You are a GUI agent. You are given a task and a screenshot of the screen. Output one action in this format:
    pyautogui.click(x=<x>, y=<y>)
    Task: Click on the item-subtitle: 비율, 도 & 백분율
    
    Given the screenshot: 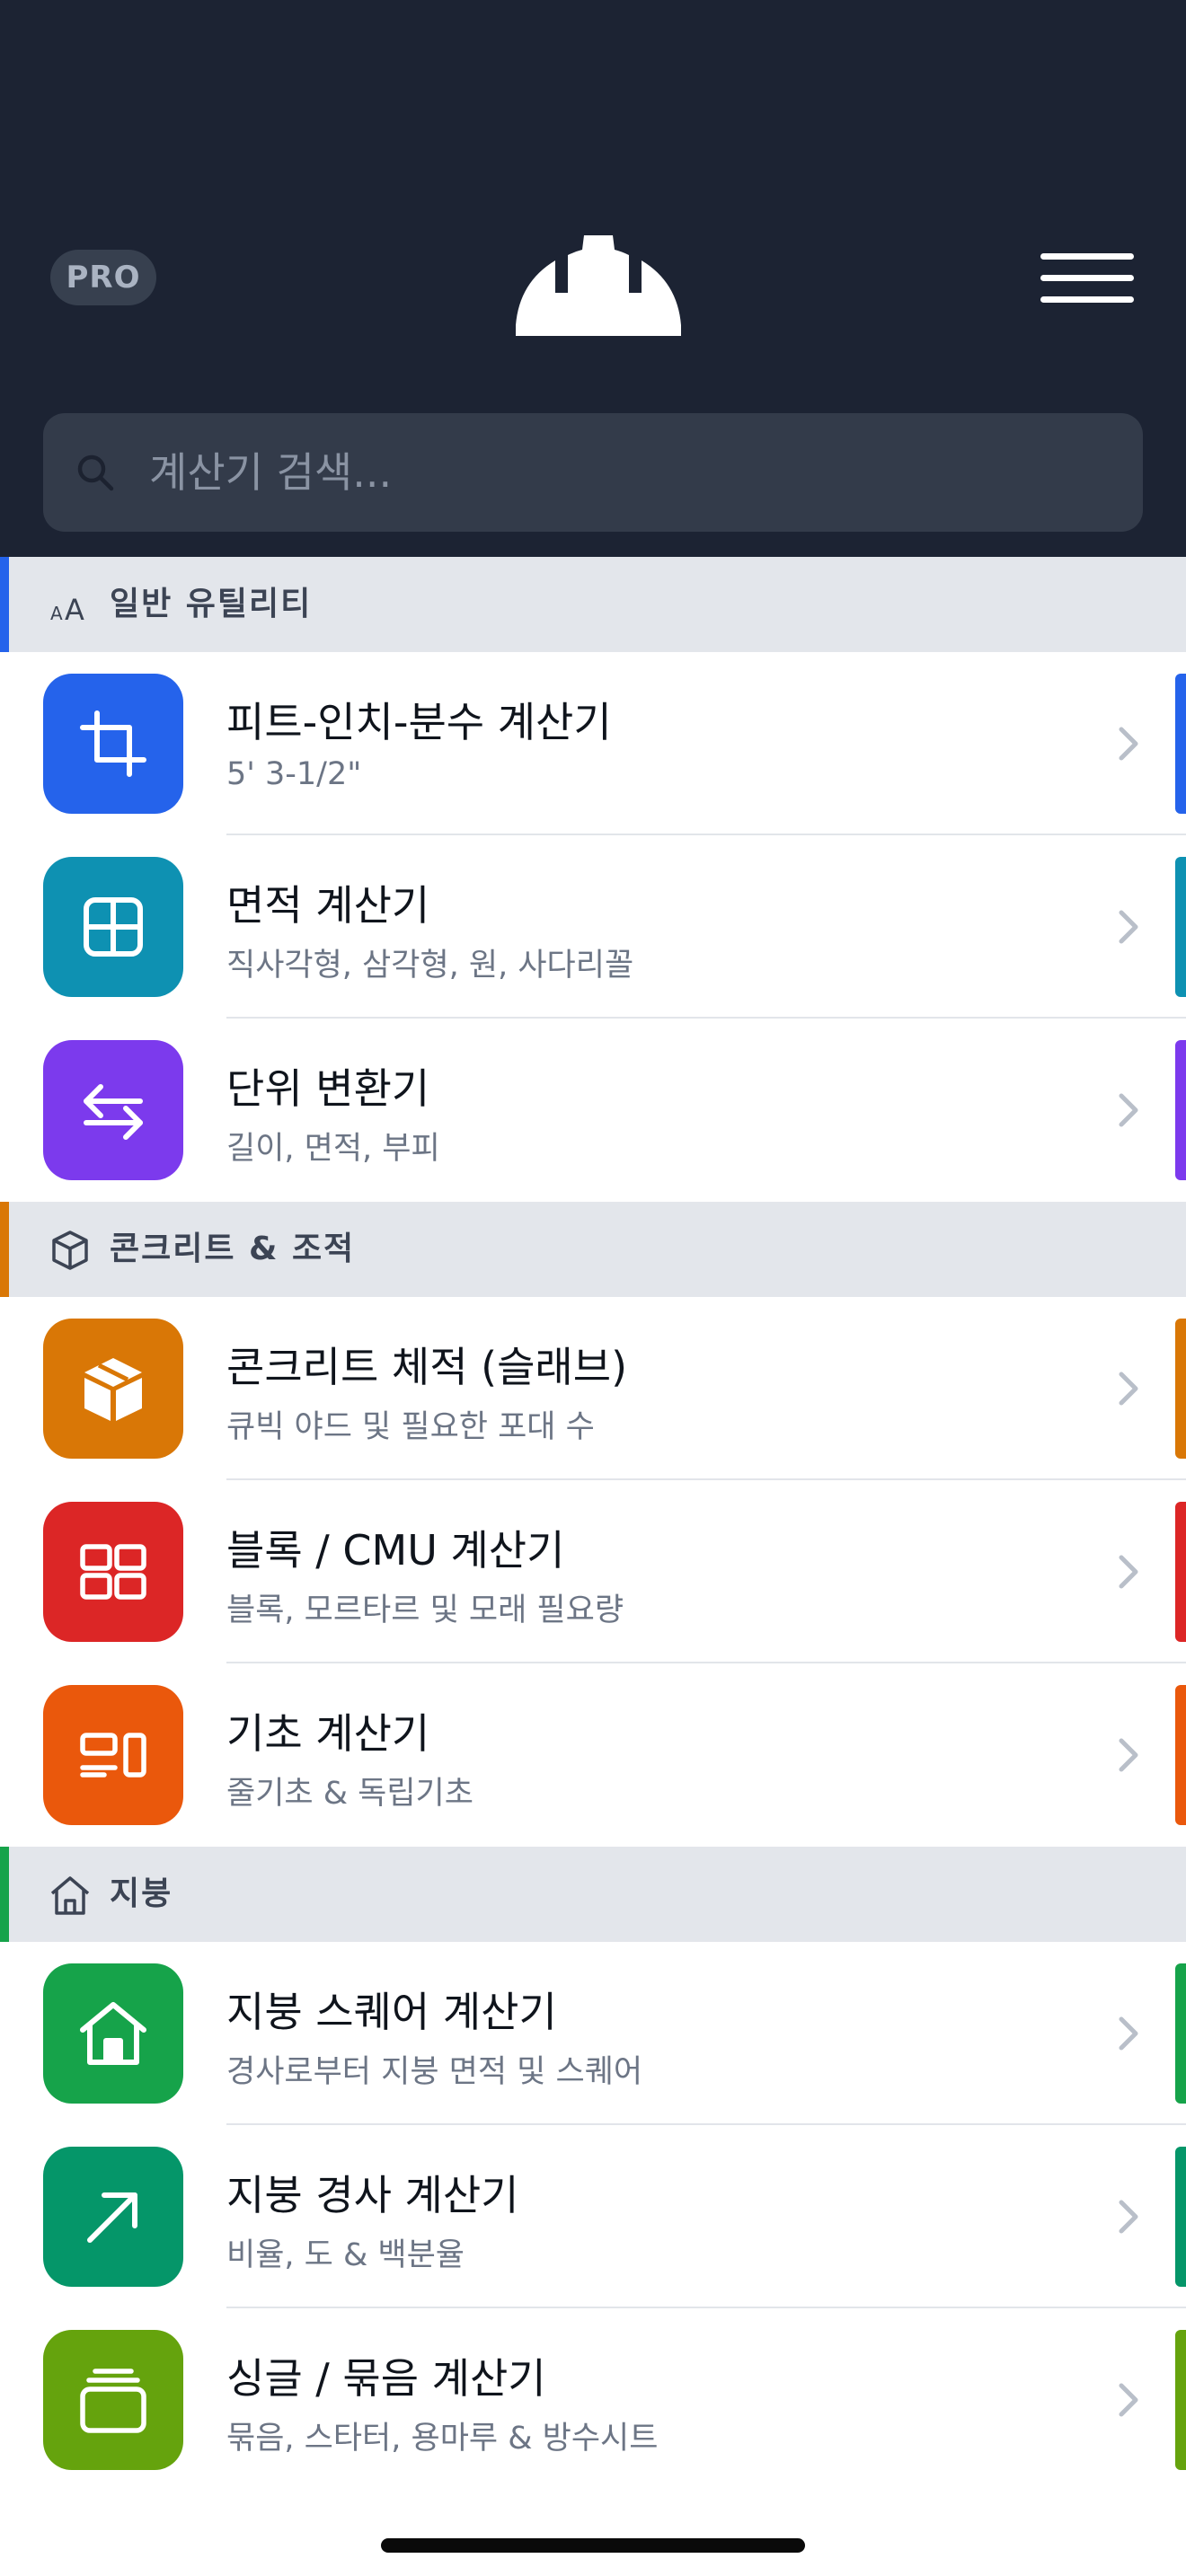 What is the action you would take?
    pyautogui.click(x=345, y=2255)
    